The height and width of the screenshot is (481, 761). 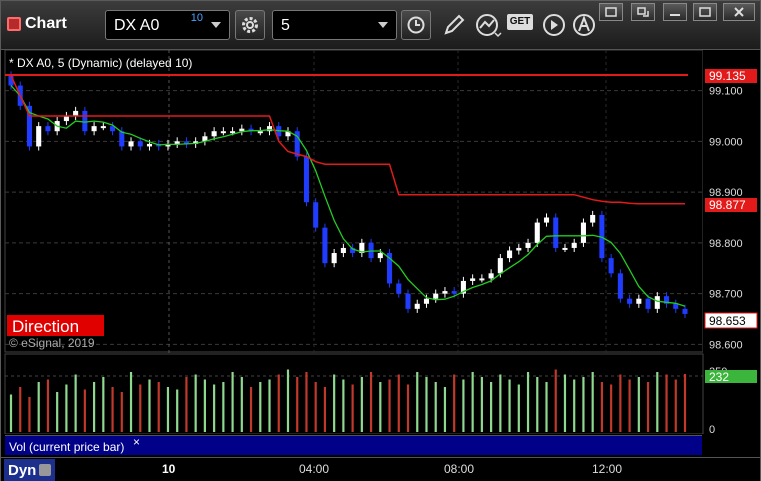 I want to click on minimize-icon, so click(x=675, y=15).